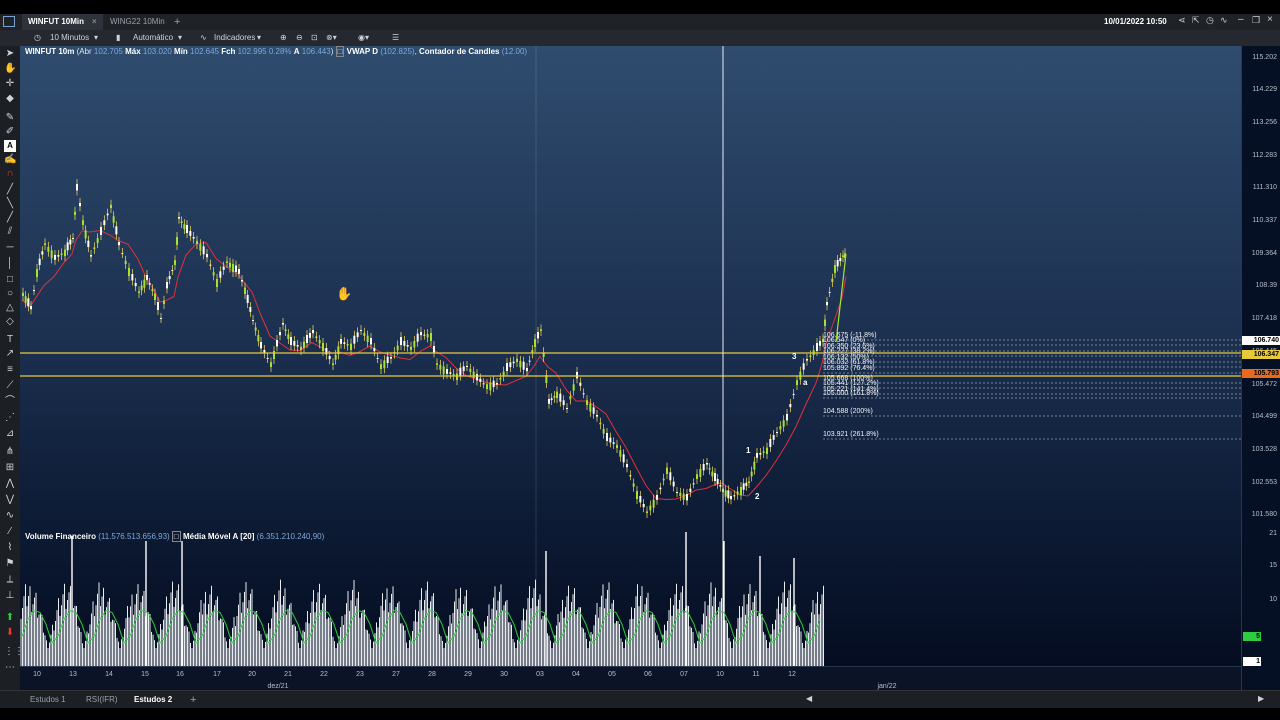 The height and width of the screenshot is (720, 1280). I want to click on maximize-icon: ❐, so click(1256, 20).